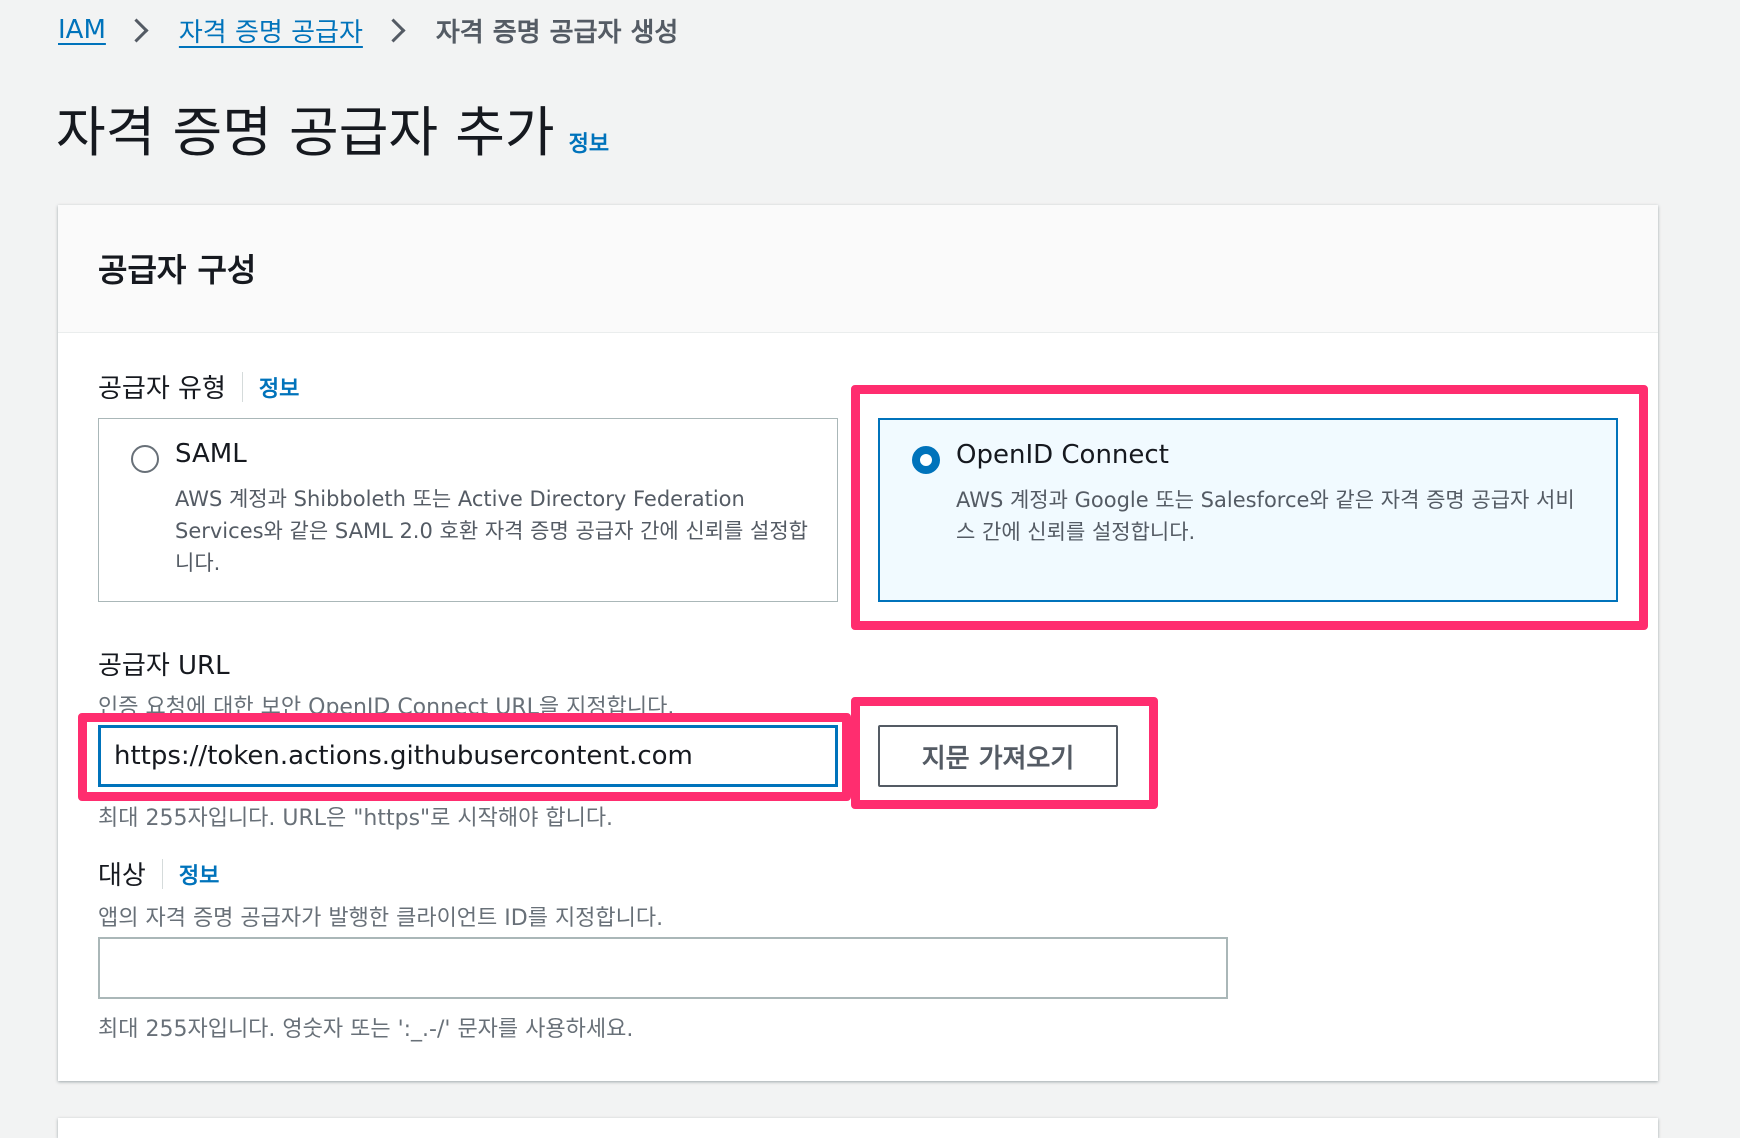 This screenshot has height=1138, width=1740. What do you see at coordinates (589, 142) in the screenshot?
I see `page-info-link: 정보` at bounding box center [589, 142].